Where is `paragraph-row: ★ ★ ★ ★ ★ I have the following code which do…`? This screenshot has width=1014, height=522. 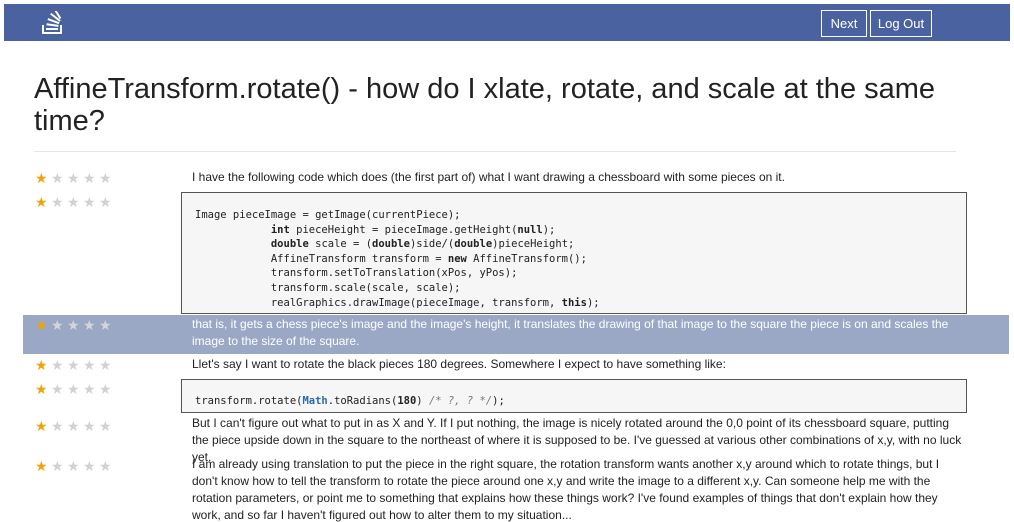
paragraph-row: ★ ★ ★ ★ ★ I have the following code which do… is located at coordinates (516, 177).